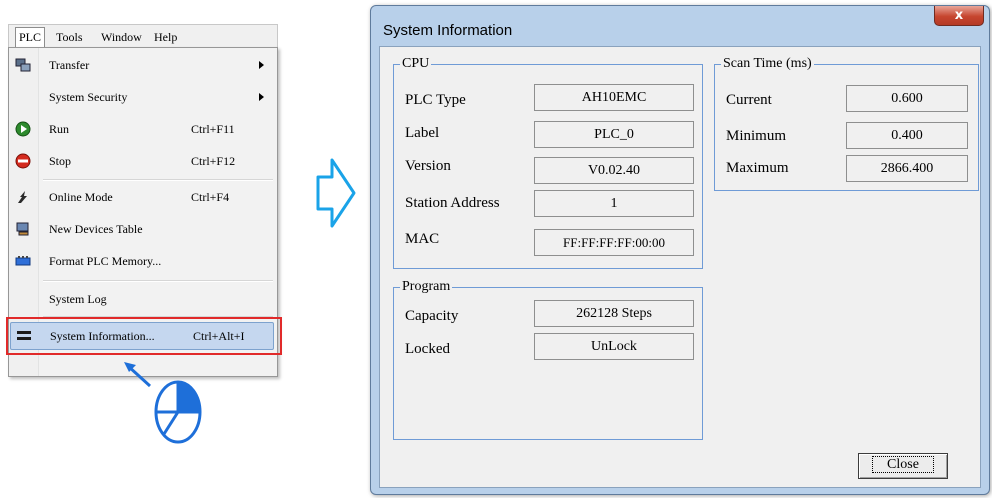 Image resolution: width=992 pixels, height=498 pixels. I want to click on menubar-help: Help, so click(165, 37).